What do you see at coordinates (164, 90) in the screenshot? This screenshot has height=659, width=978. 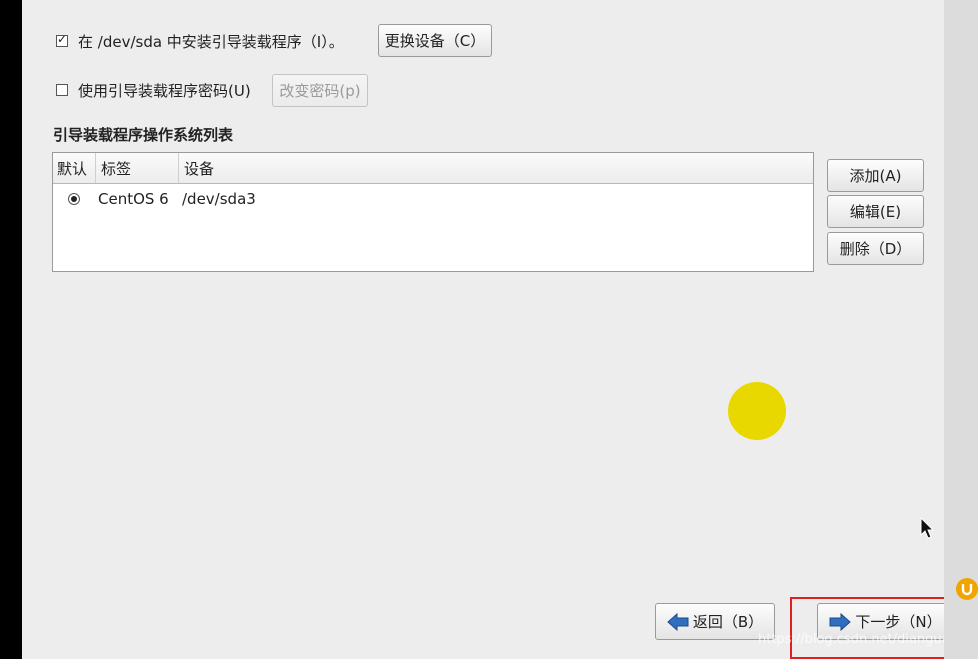 I see `bootloader-password-label: 使用引导装载程序密码(U)` at bounding box center [164, 90].